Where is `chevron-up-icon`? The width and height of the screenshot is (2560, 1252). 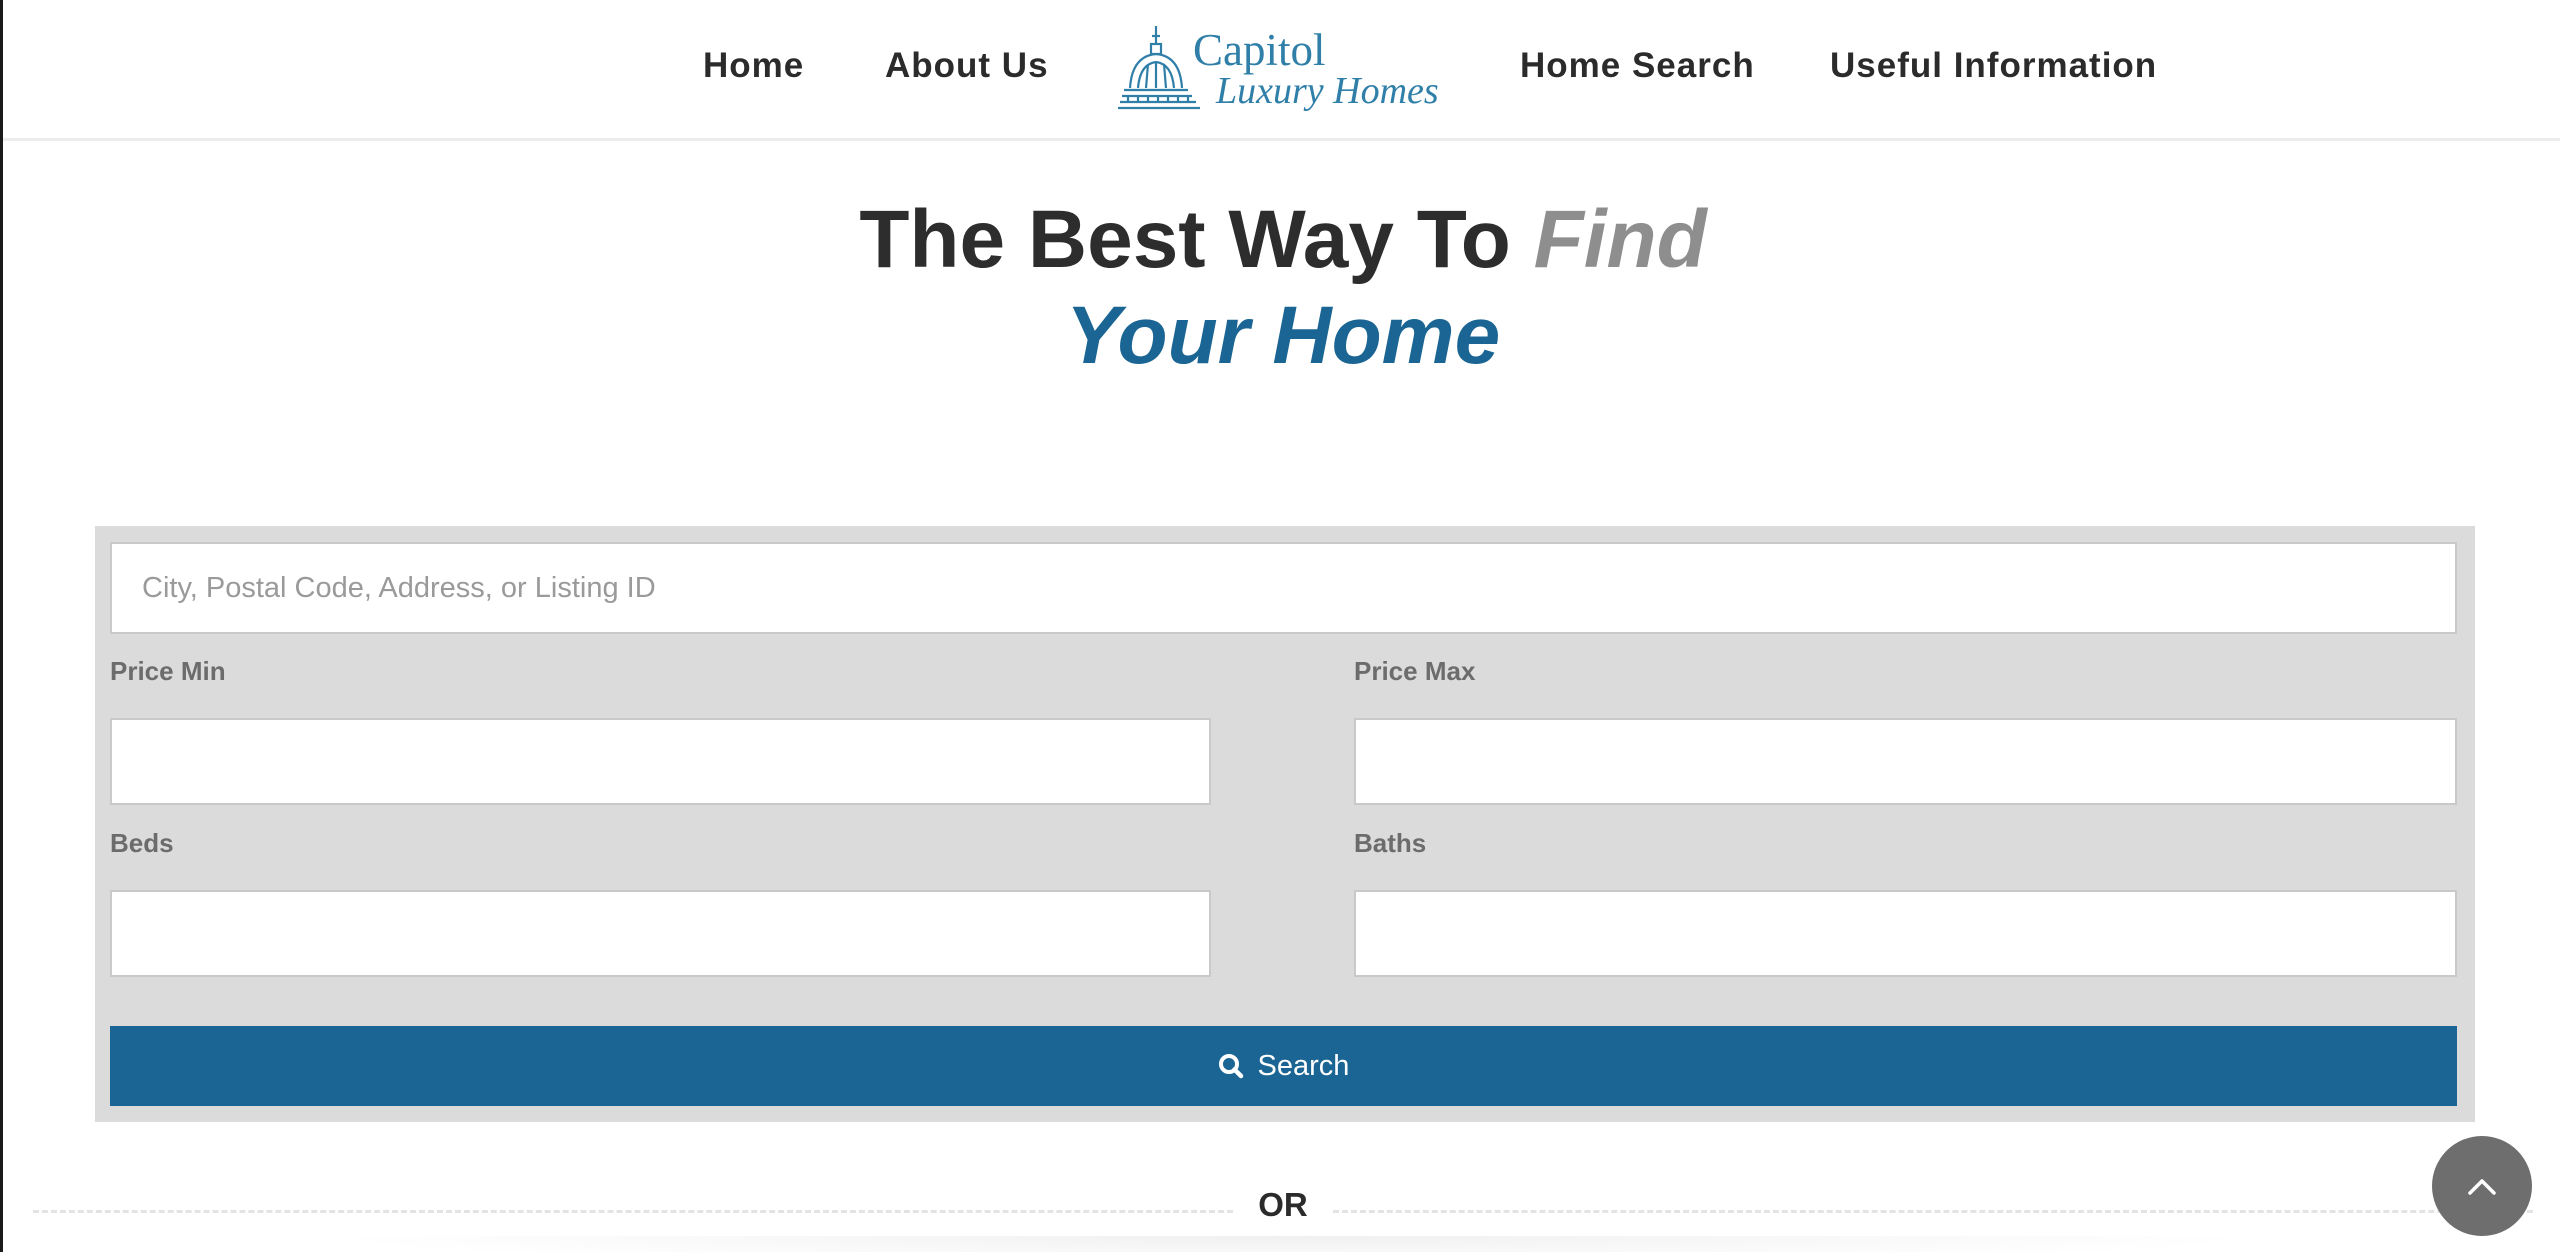
chevron-up-icon is located at coordinates (2482, 1187).